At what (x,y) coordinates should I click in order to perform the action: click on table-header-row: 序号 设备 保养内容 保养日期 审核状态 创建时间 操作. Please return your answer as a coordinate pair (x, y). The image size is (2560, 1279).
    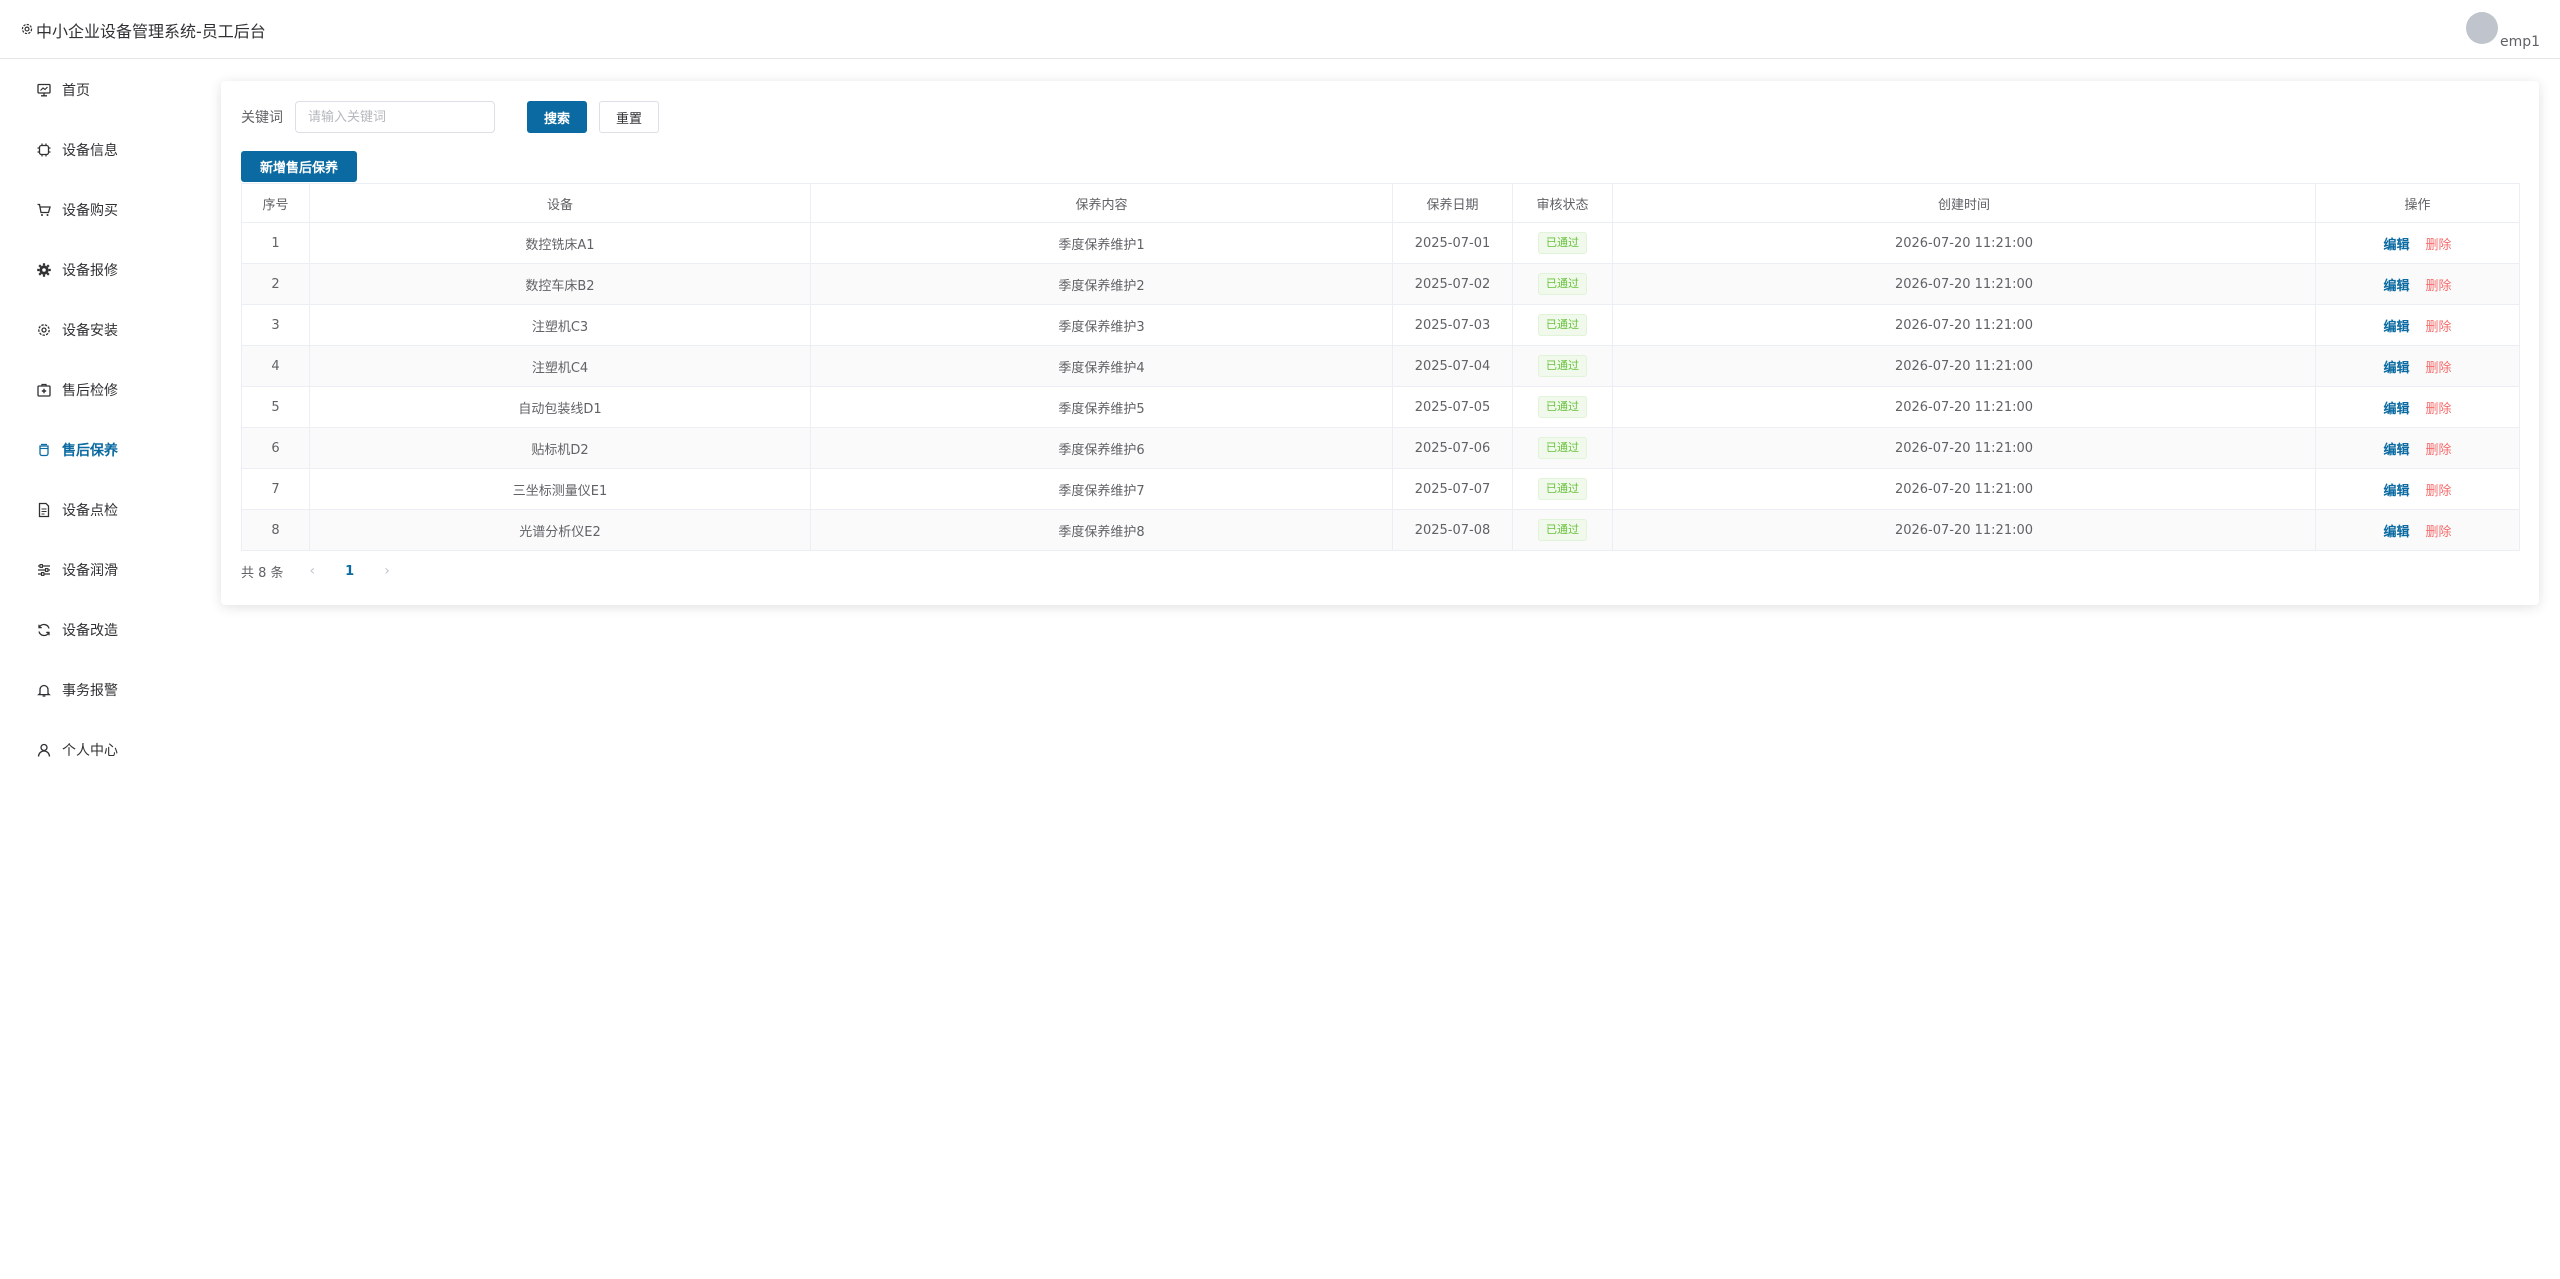
    Looking at the image, I should click on (1380, 203).